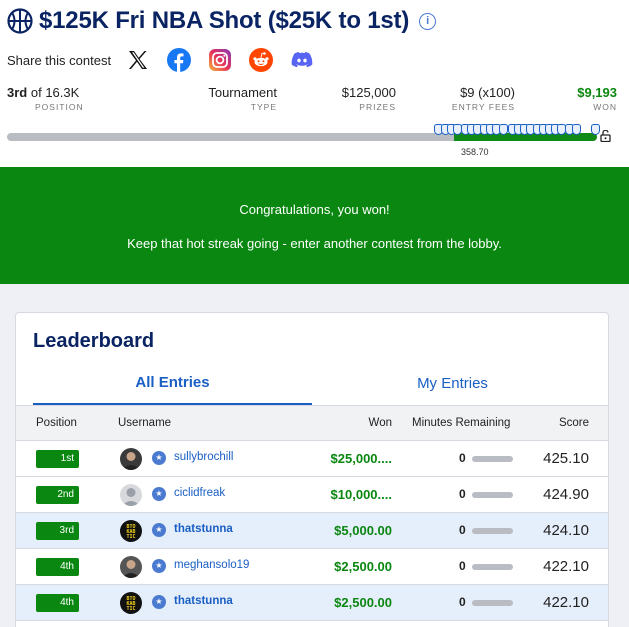  Describe the element at coordinates (242, 92) in the screenshot. I see `type-value: Tournament` at that location.